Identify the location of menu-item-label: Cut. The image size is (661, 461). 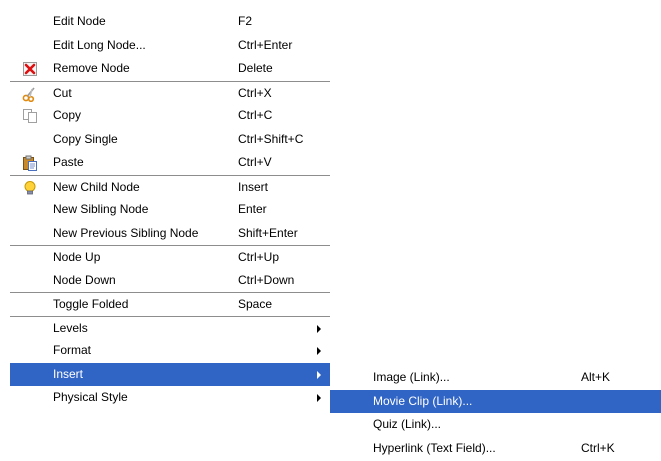
(62, 92).